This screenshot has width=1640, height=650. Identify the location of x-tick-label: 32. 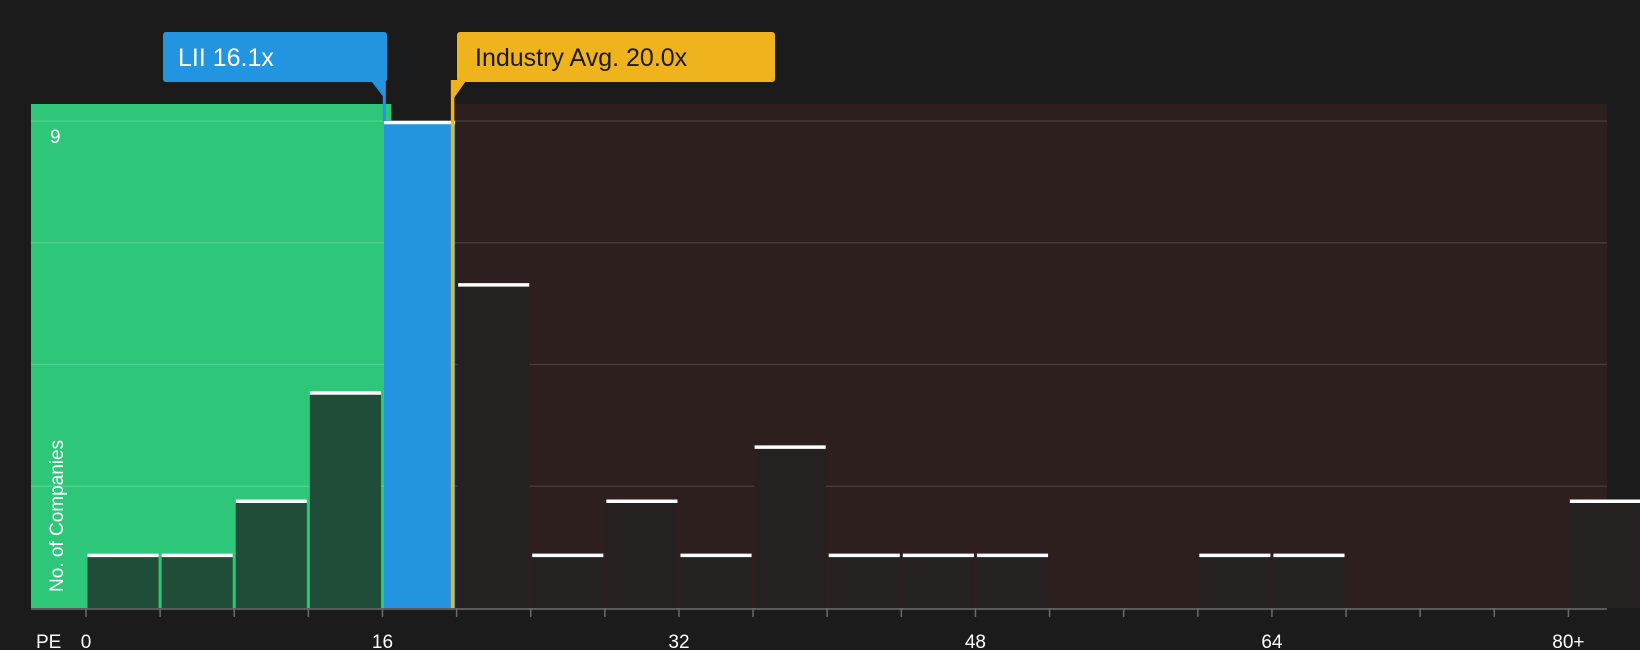
(678, 641).